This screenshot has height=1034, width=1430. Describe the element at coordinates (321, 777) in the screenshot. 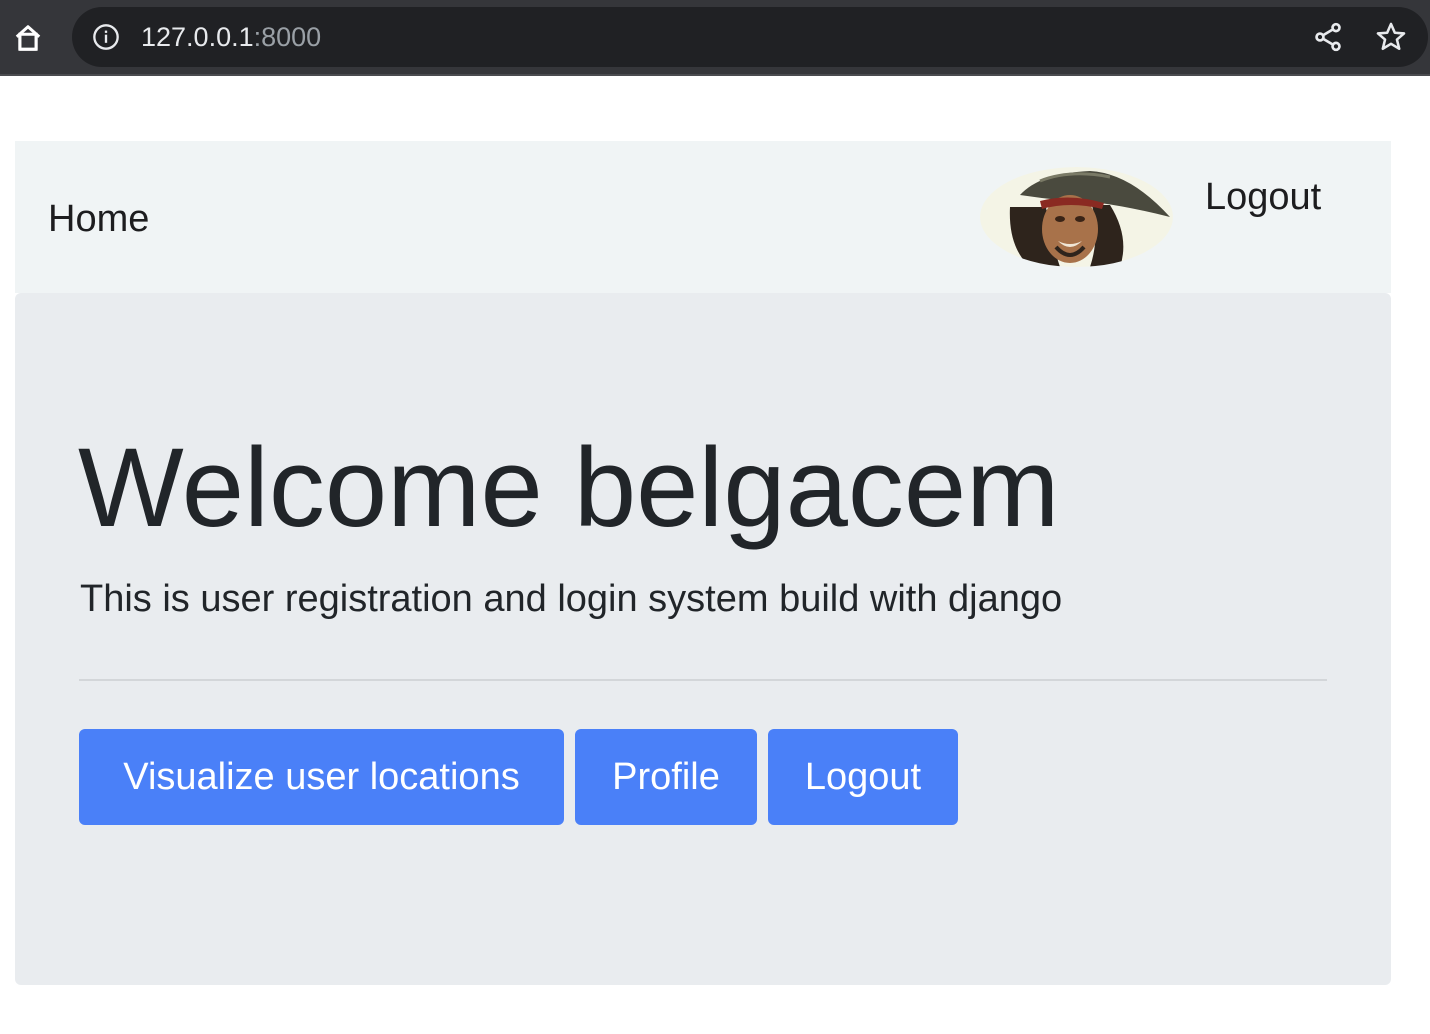

I see `visualize-user-locations-button: Visualize user locations` at that location.